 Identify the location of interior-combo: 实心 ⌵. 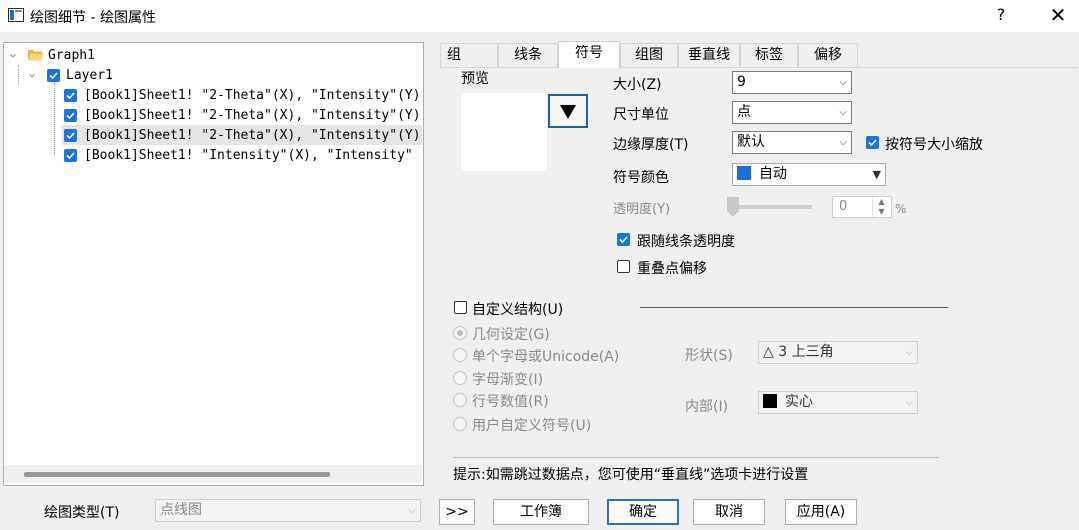
(838, 402).